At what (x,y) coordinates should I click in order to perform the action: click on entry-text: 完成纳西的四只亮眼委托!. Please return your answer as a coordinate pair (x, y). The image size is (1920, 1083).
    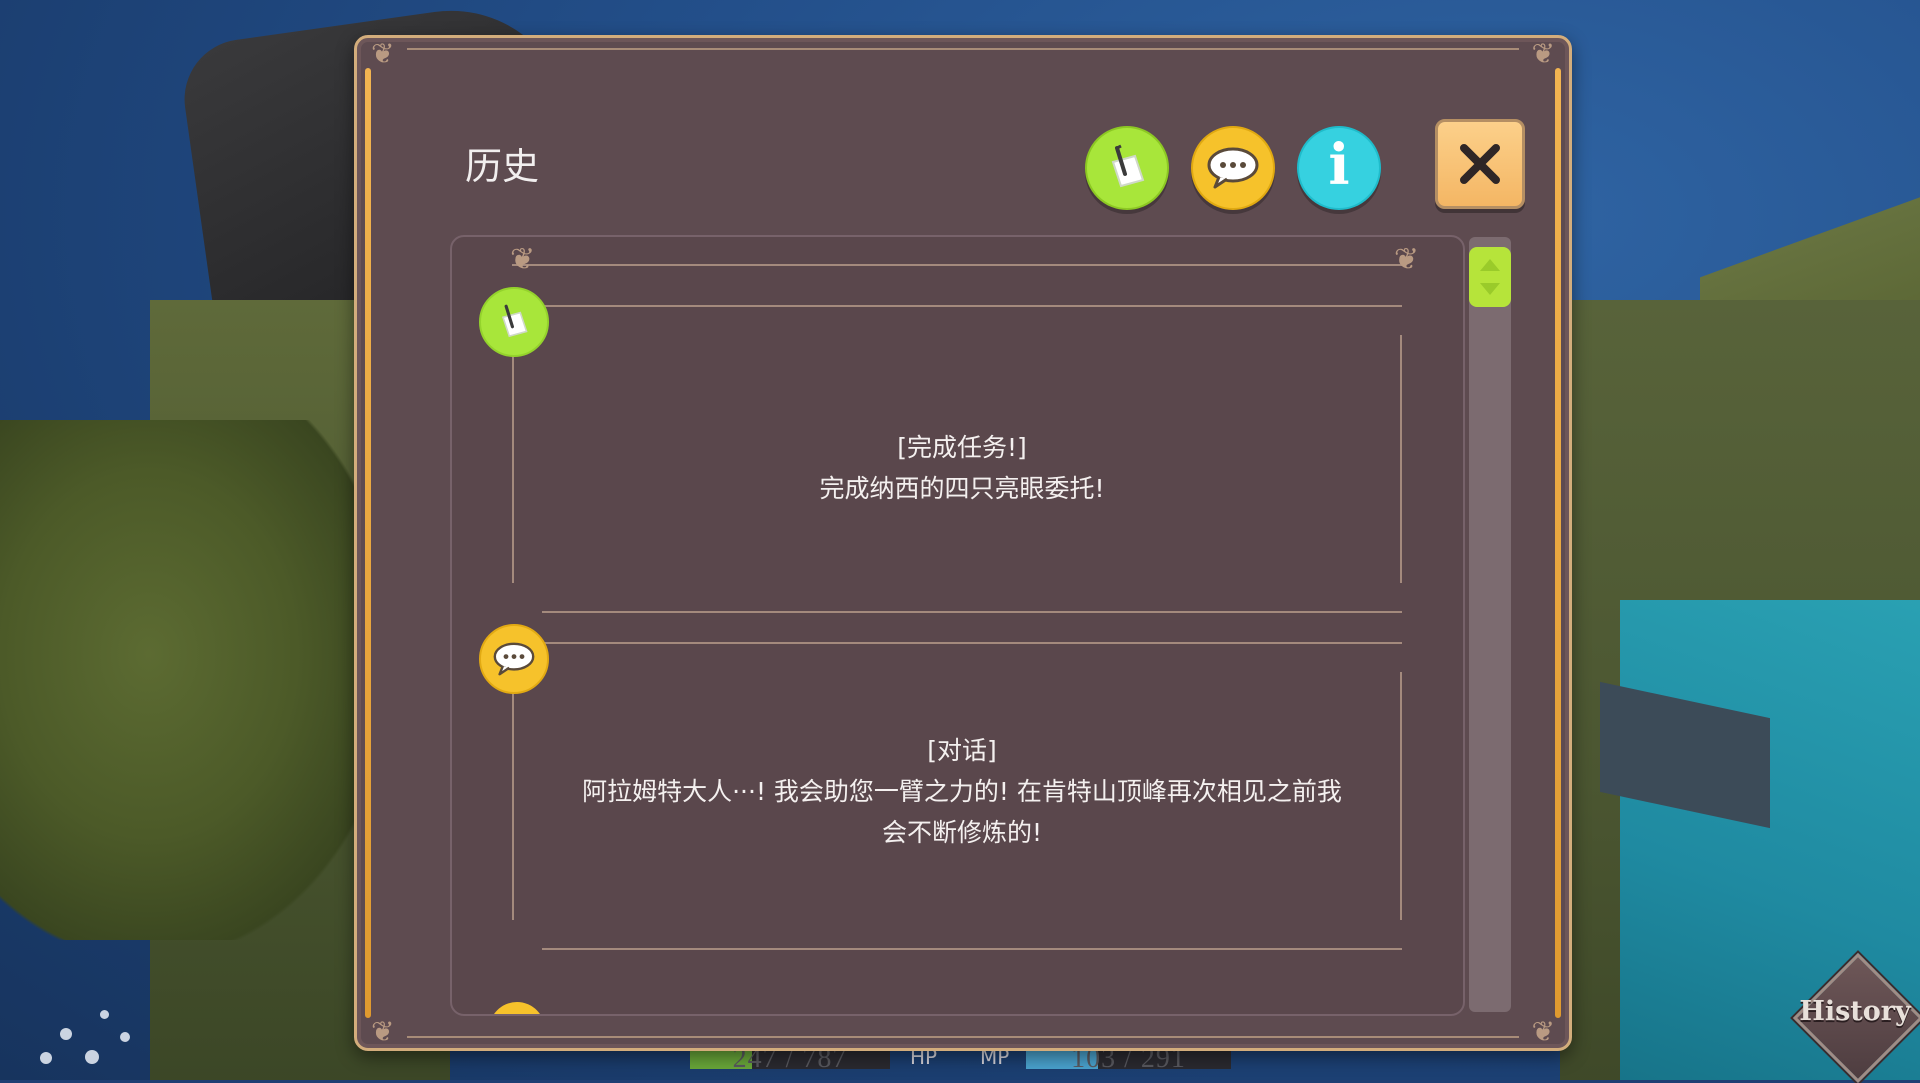
    Looking at the image, I should click on (962, 488).